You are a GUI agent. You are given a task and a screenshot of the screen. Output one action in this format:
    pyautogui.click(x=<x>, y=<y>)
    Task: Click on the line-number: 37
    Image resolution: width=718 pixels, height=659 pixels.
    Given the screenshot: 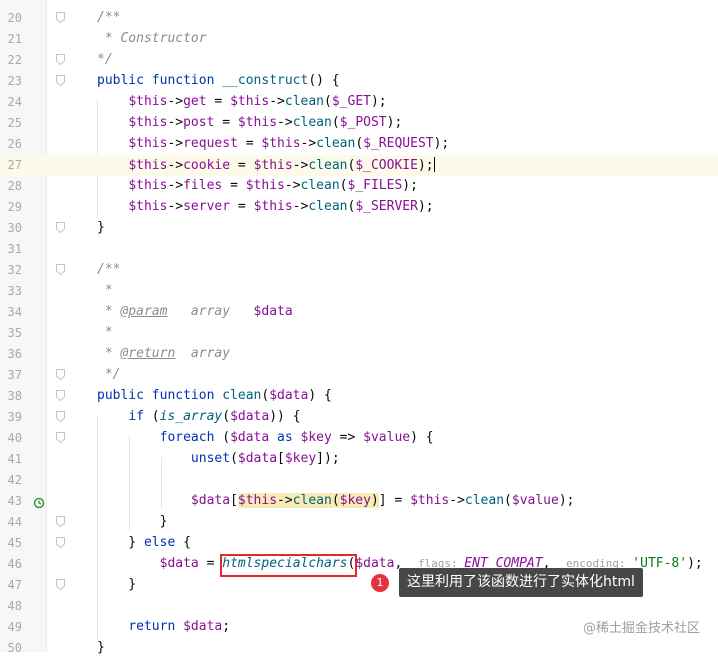 What is the action you would take?
    pyautogui.click(x=14, y=375)
    